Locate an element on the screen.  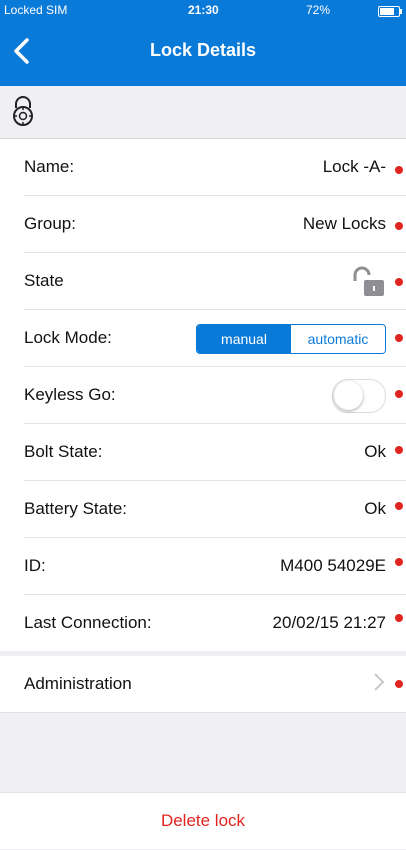
open-padlock-icon is located at coordinates (368, 281).